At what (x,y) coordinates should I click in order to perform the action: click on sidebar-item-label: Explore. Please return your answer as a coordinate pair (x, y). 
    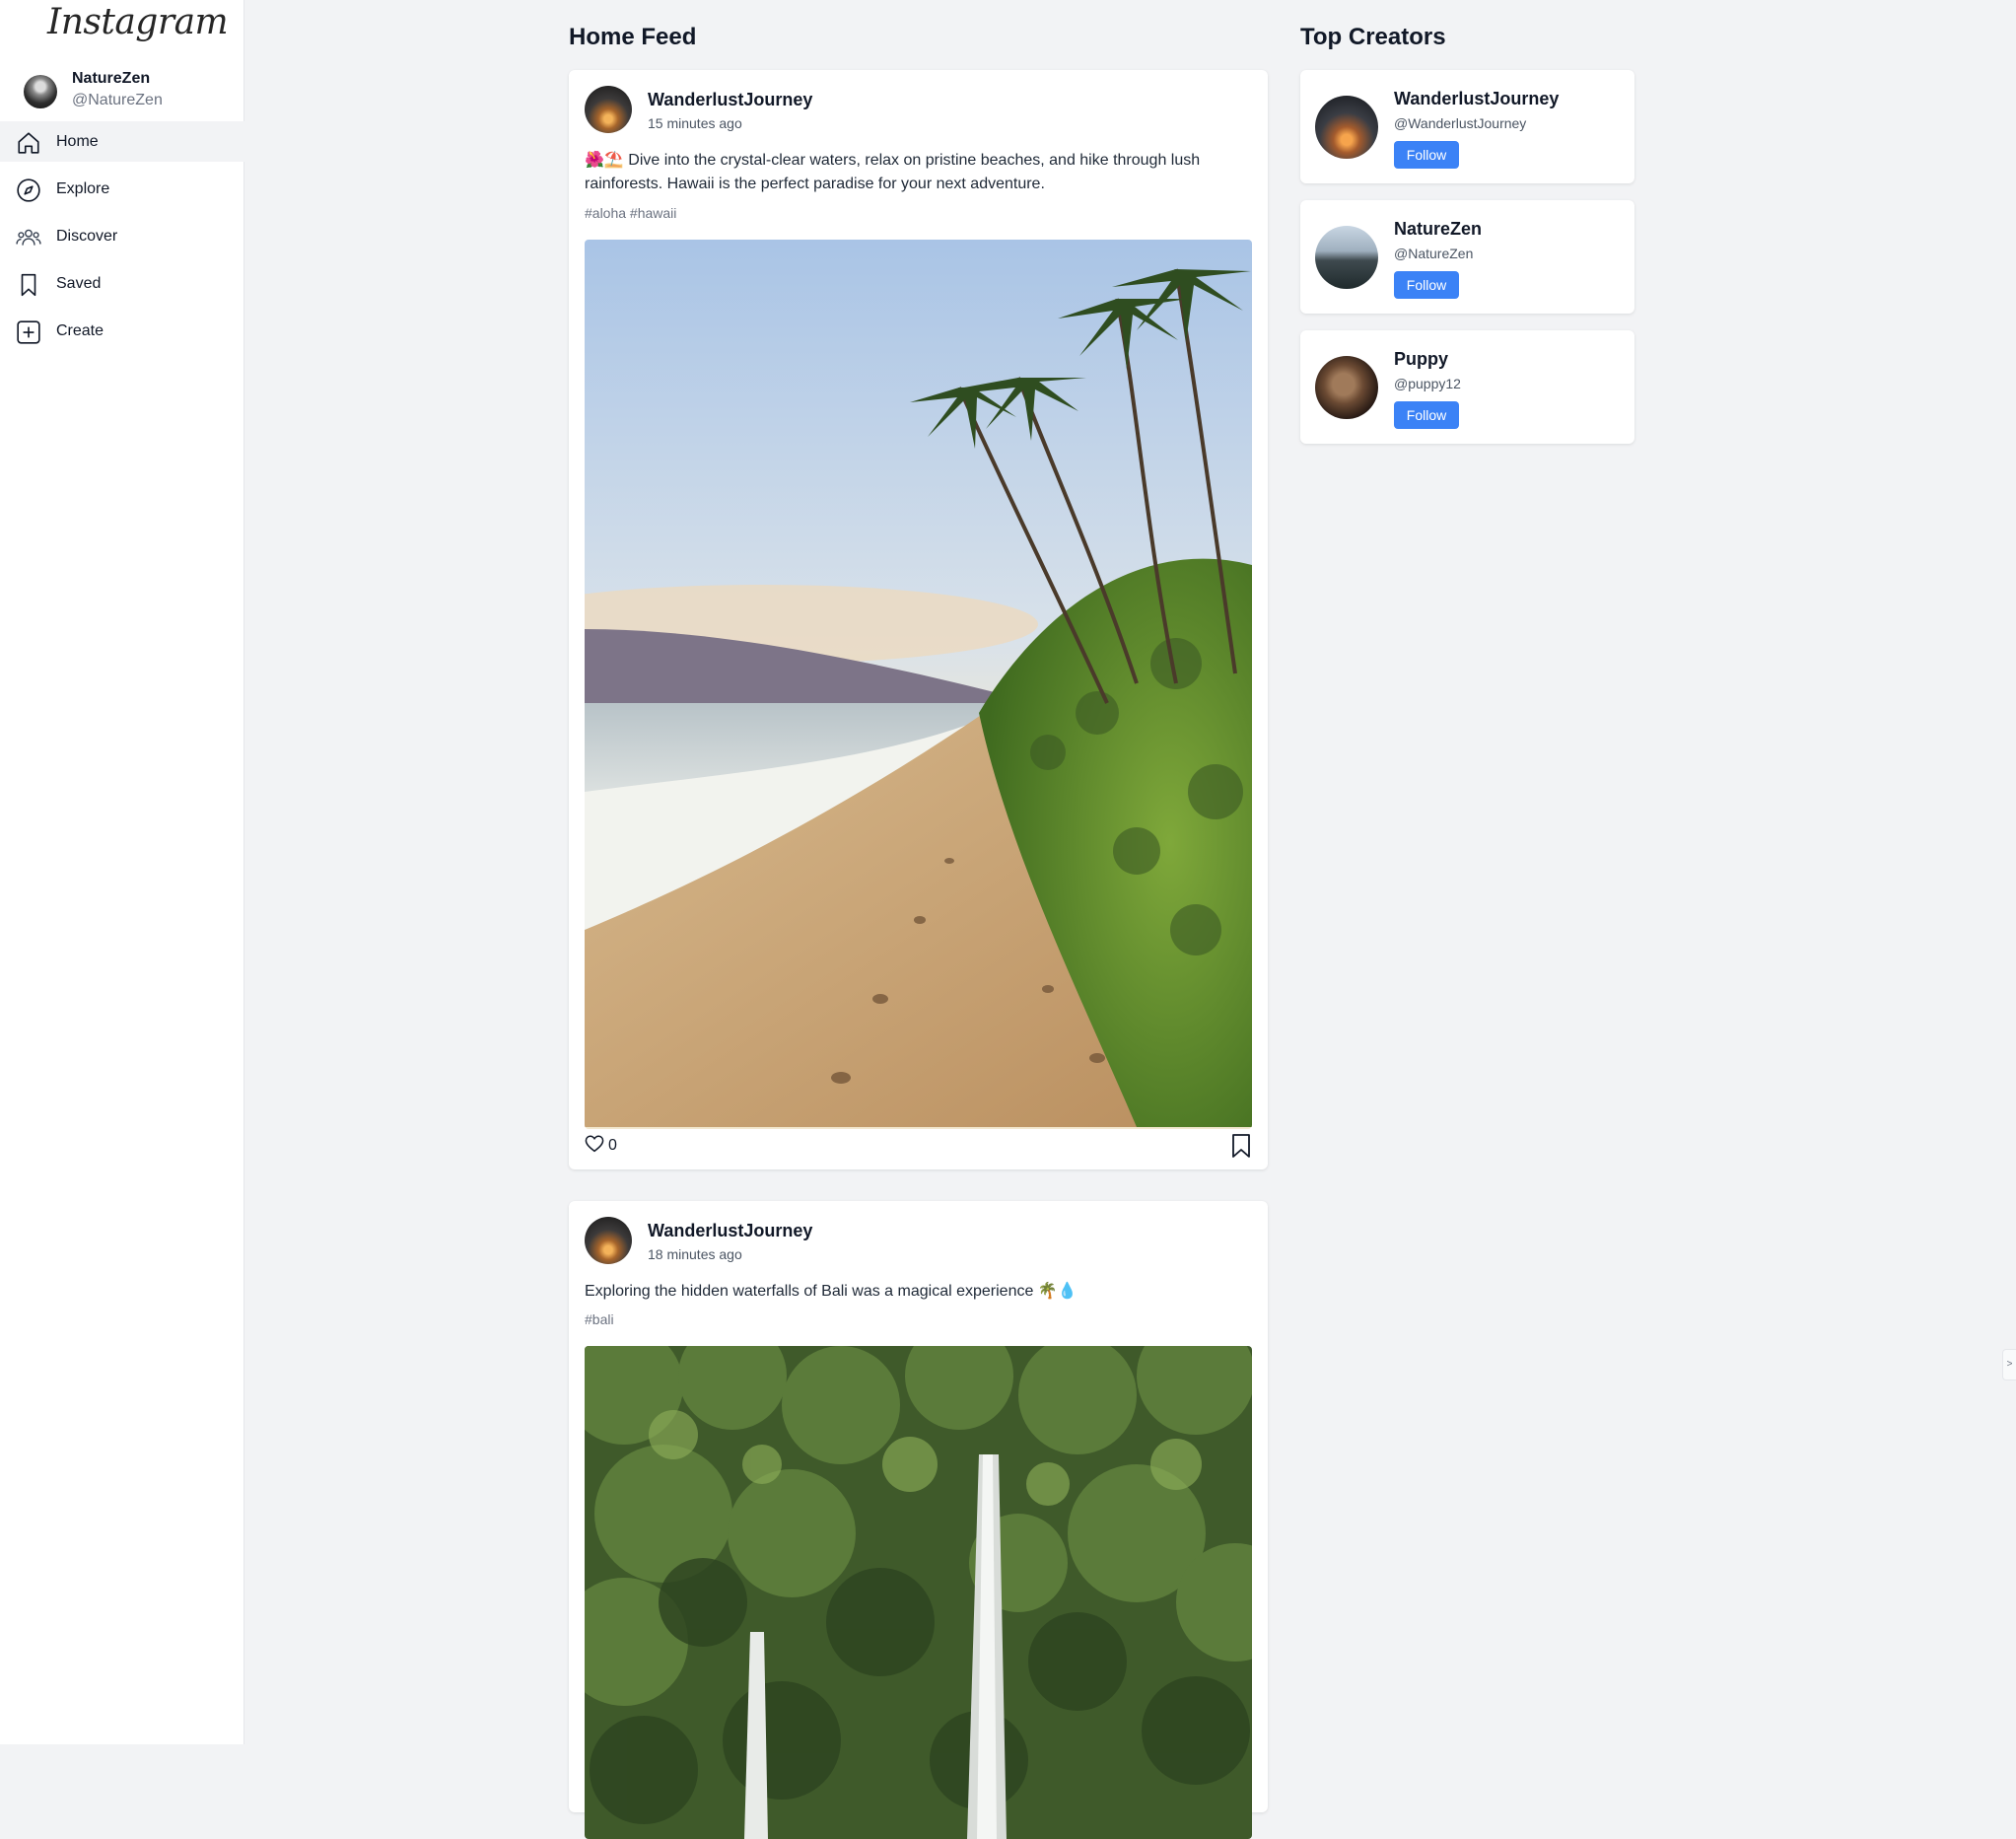
    Looking at the image, I should click on (83, 188).